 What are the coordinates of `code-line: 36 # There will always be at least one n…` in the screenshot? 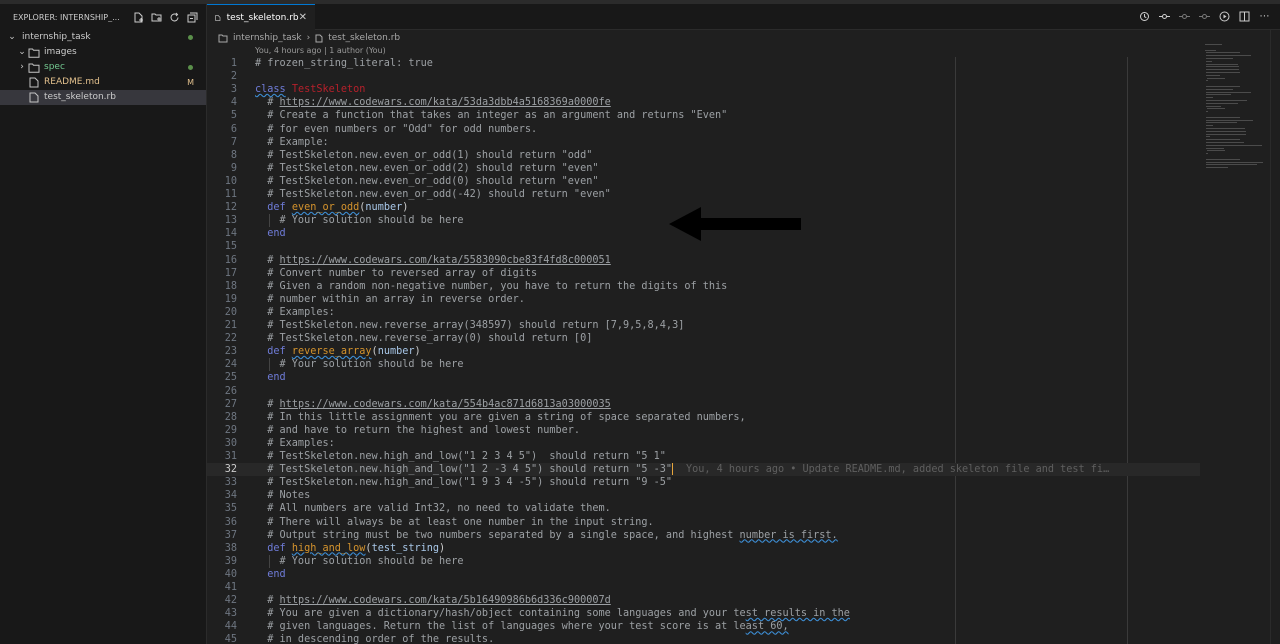 It's located at (743, 522).